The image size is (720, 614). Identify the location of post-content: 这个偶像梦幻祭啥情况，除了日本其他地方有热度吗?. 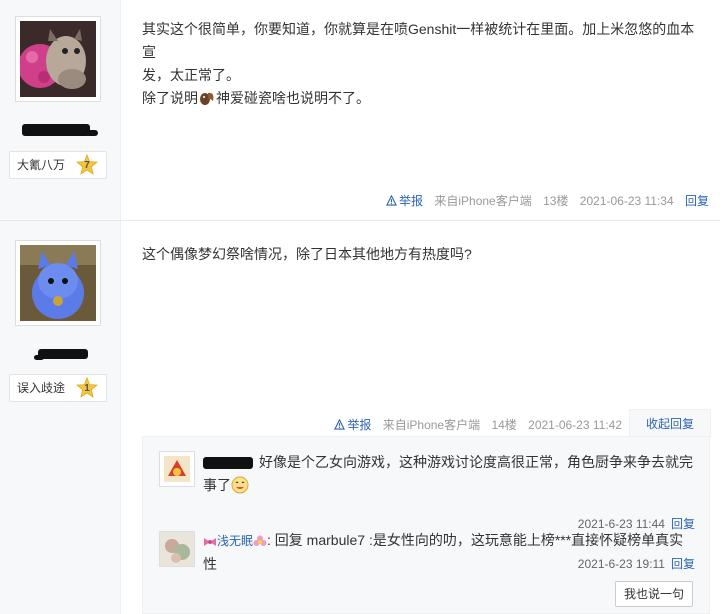
(423, 254).